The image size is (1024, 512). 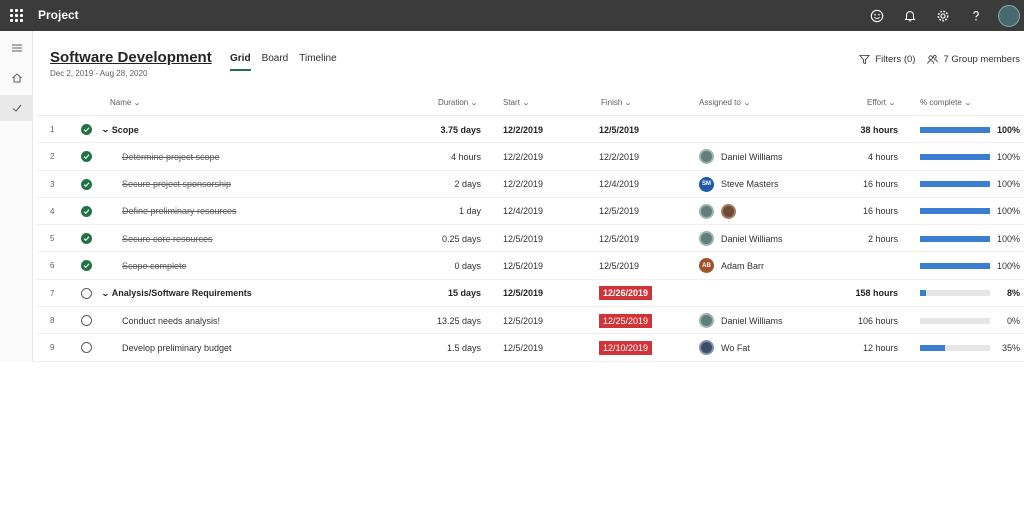 I want to click on hamburger-menu-icon, so click(x=16, y=48).